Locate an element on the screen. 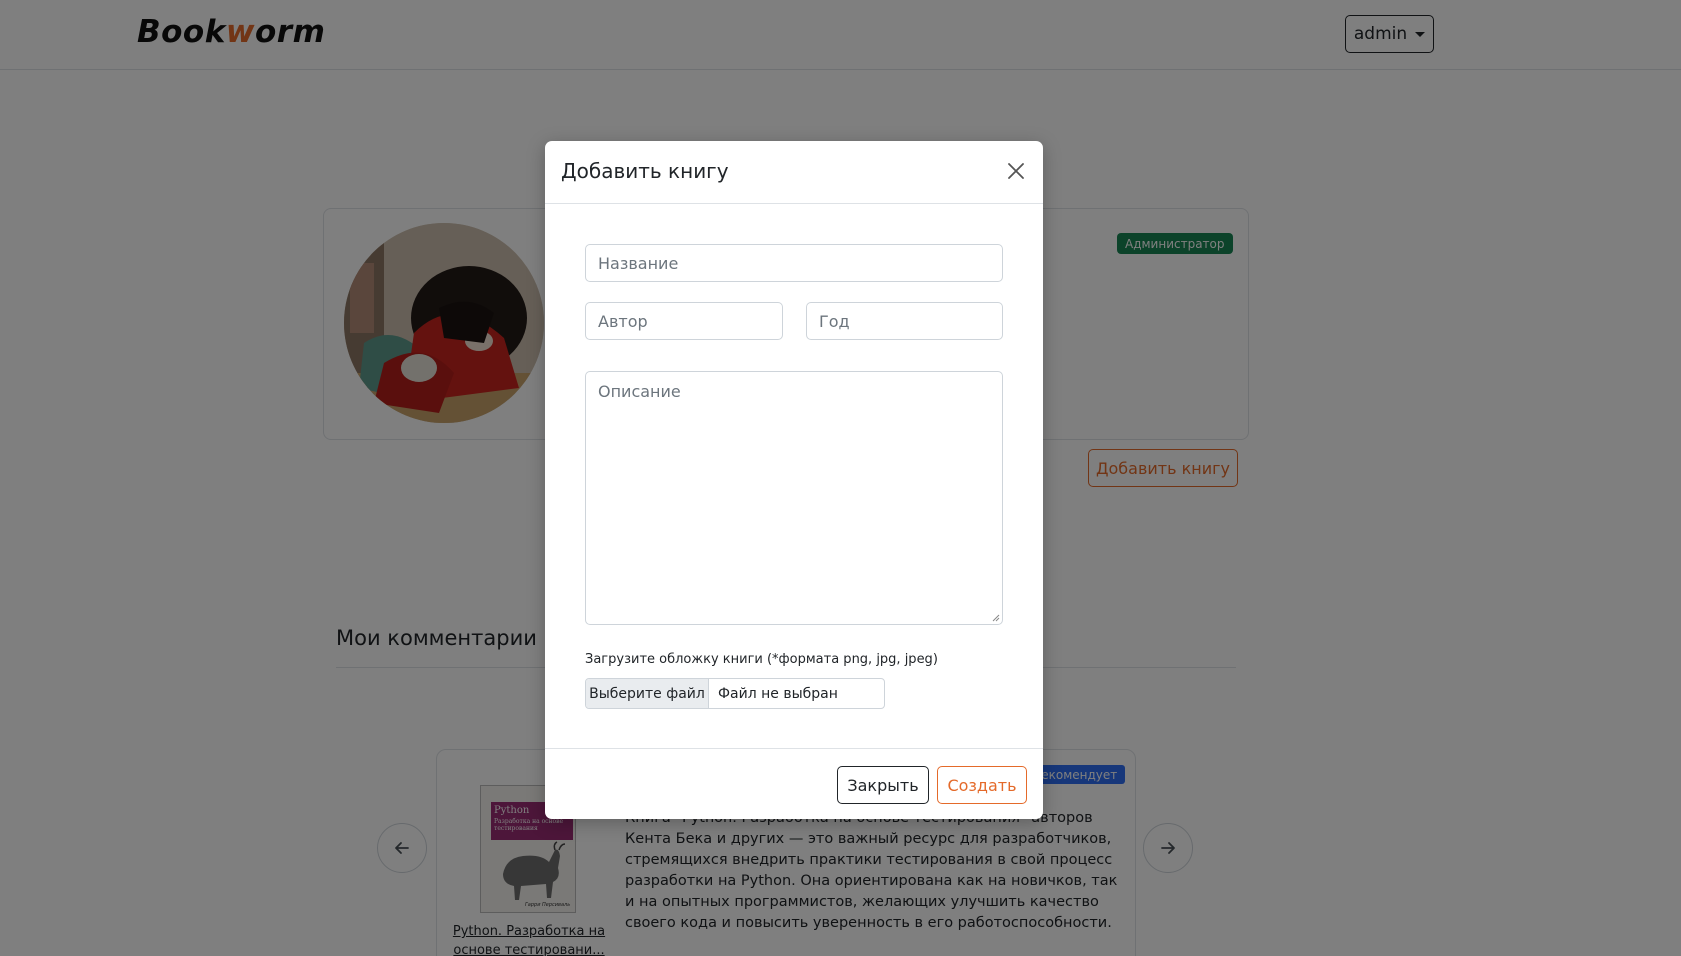 The height and width of the screenshot is (956, 1681). cover-file-input: Выберите файл Файл не выбран is located at coordinates (735, 693).